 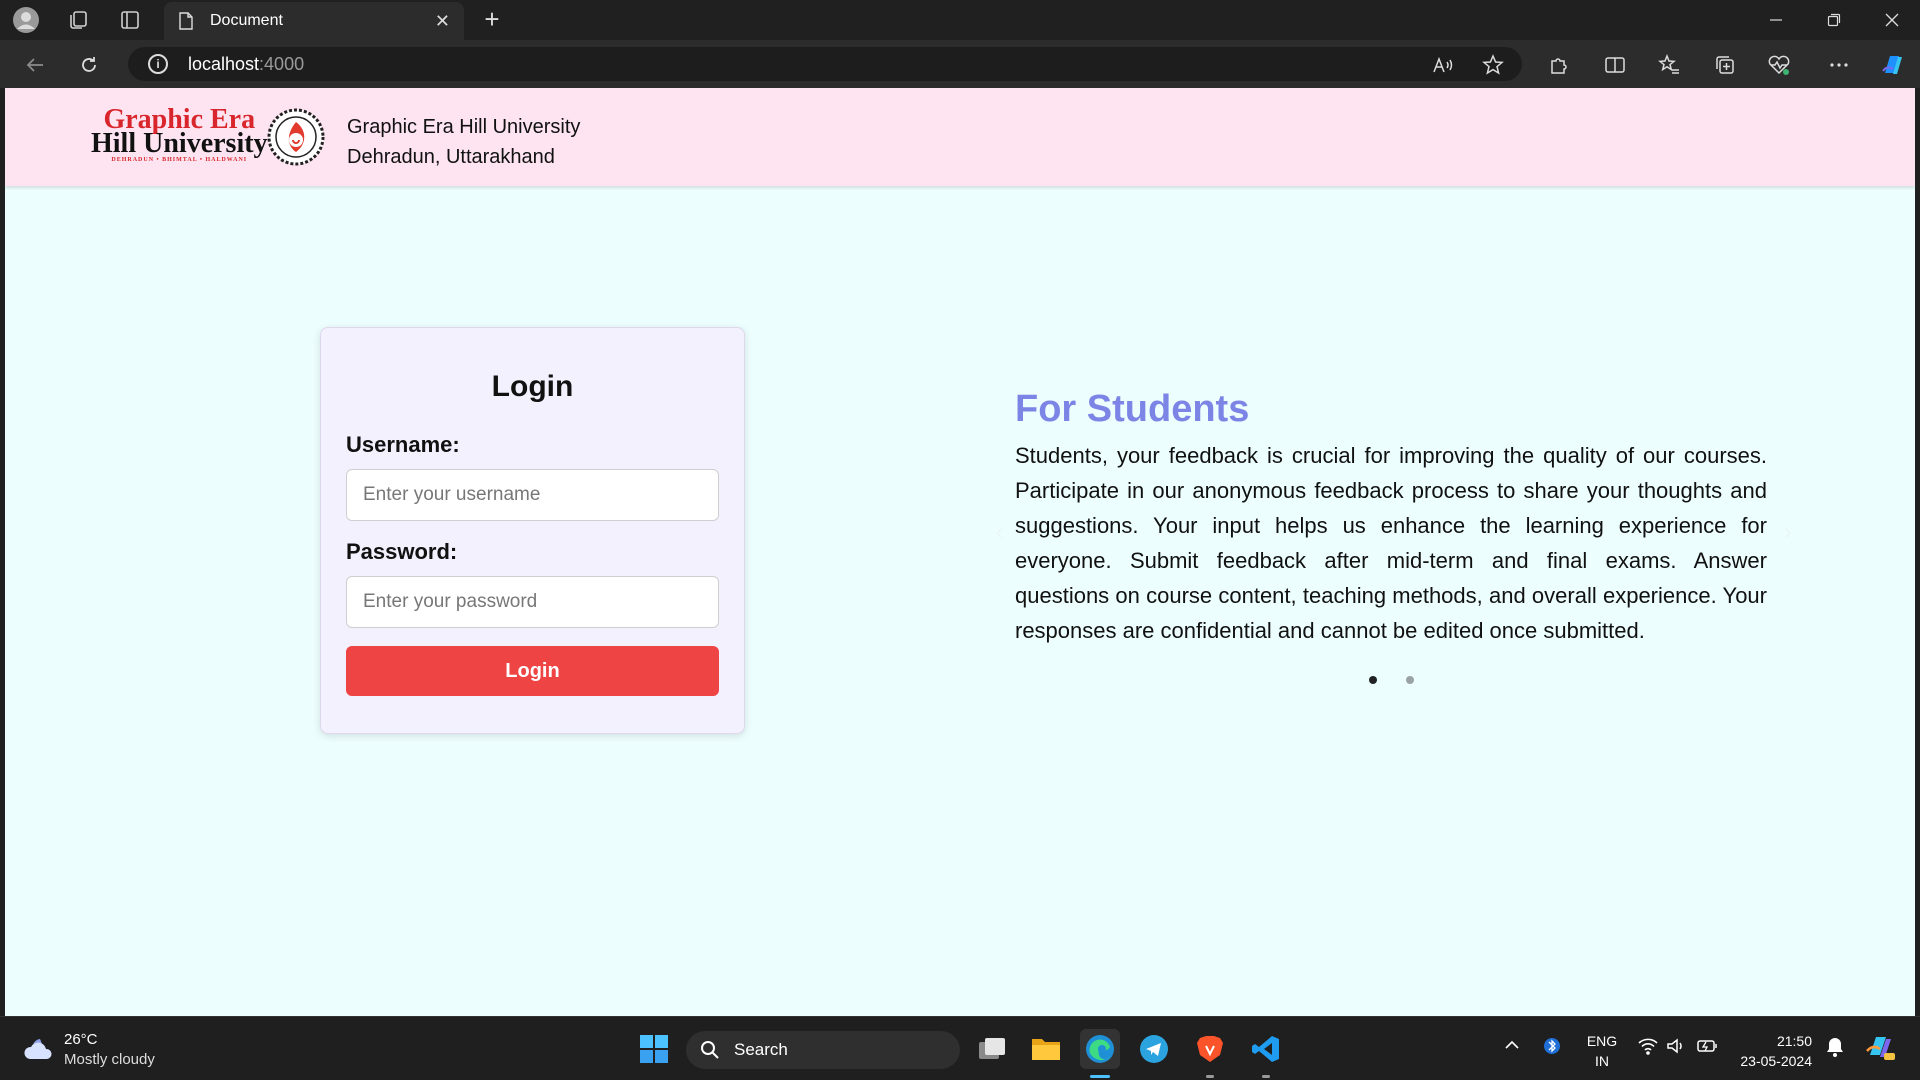 What do you see at coordinates (1779, 65) in the screenshot?
I see `browser-essentials-icon` at bounding box center [1779, 65].